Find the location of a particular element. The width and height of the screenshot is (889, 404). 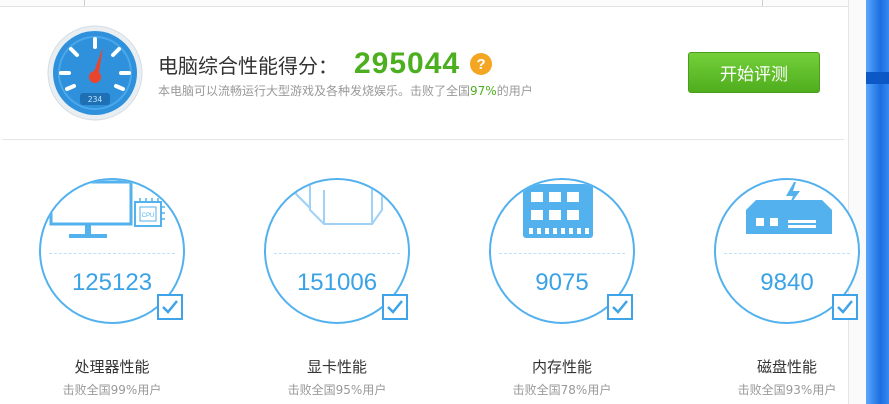

top-tab-strip is located at coordinates (424, 3).